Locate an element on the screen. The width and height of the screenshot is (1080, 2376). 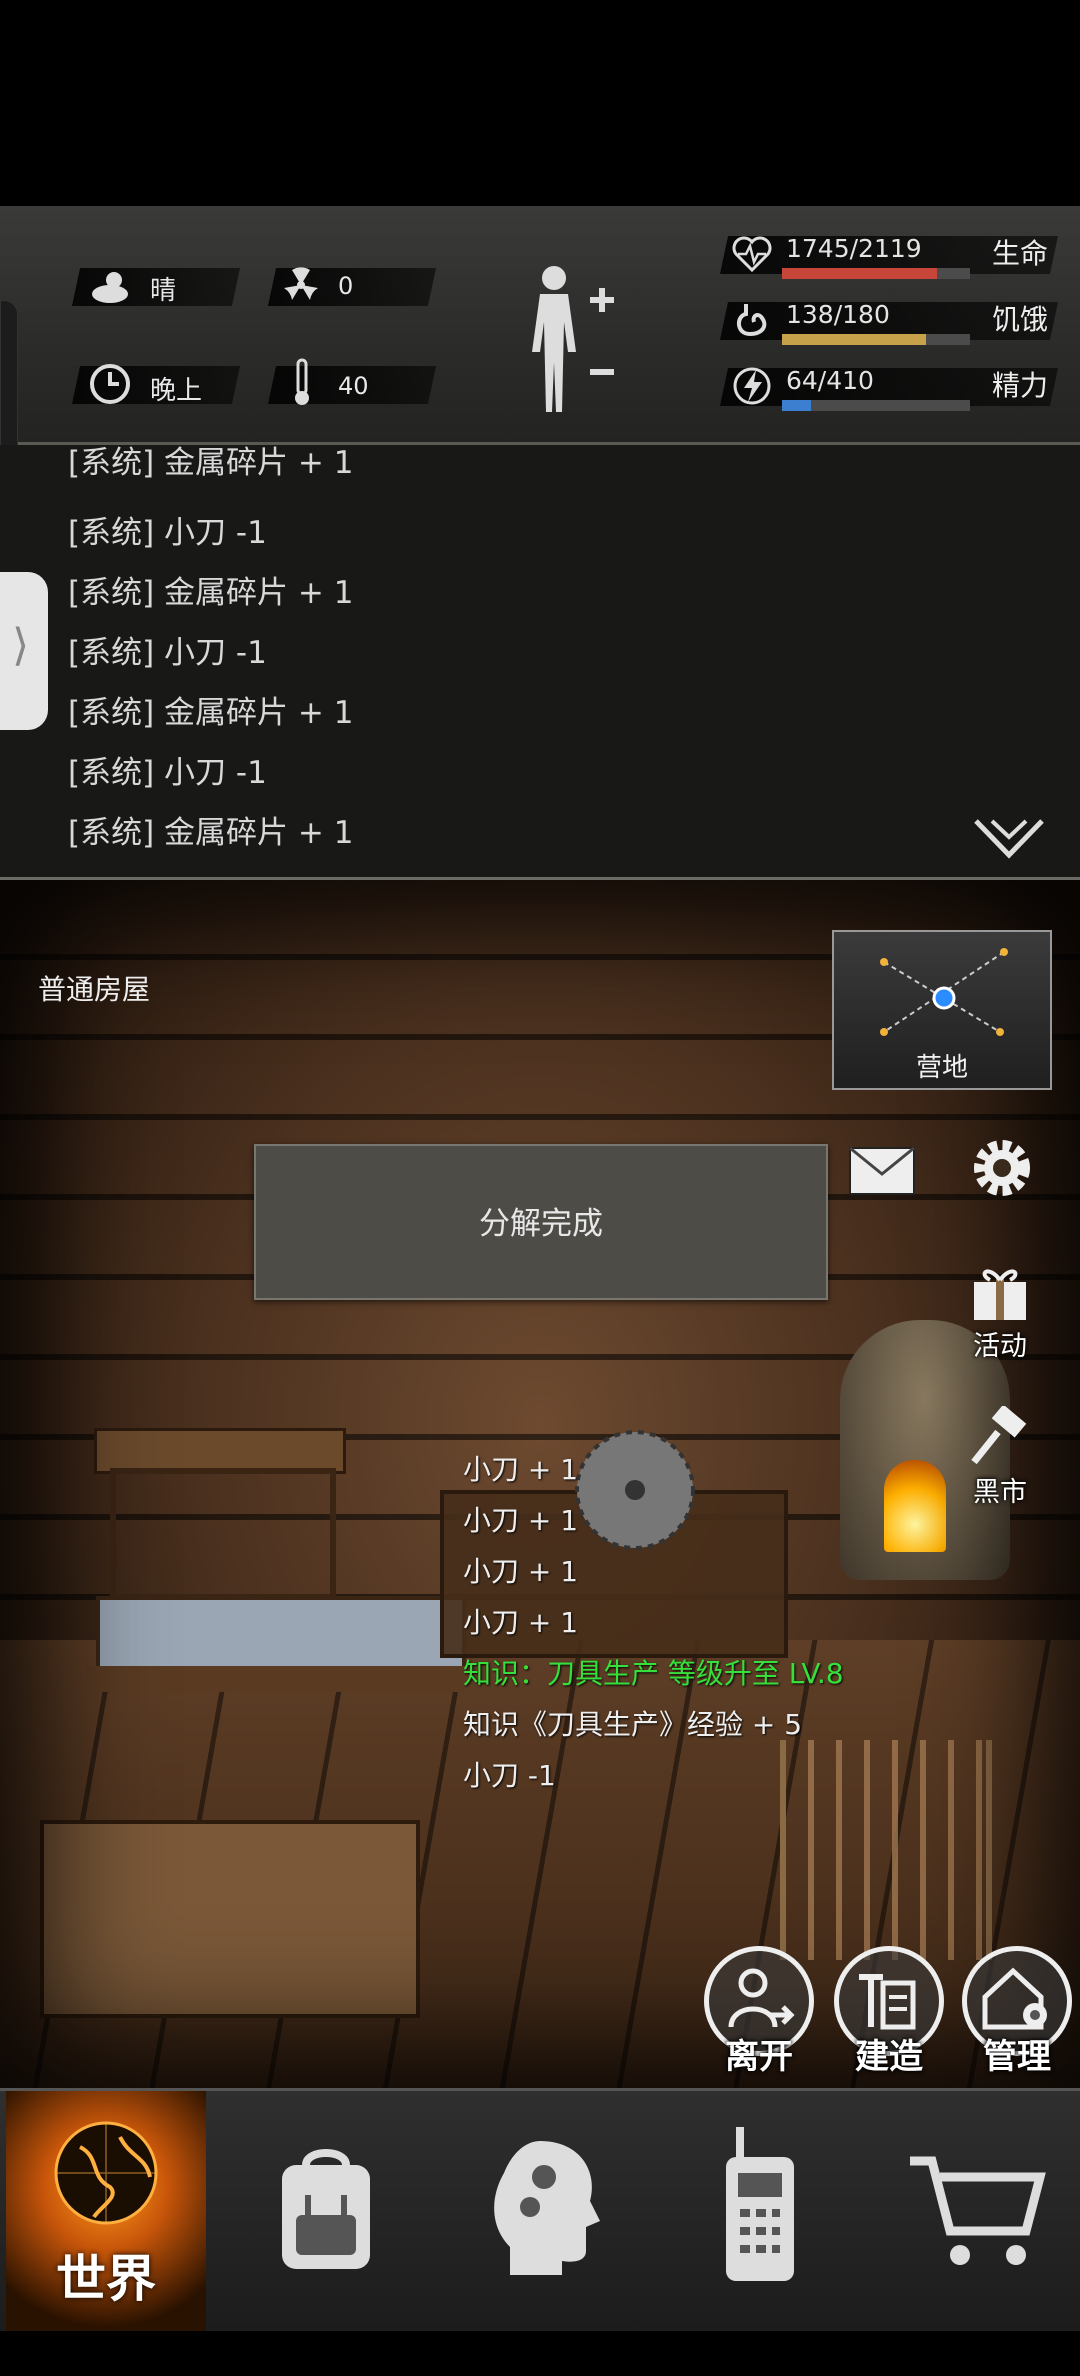
activity-button: 活动 is located at coordinates (1000, 1314).